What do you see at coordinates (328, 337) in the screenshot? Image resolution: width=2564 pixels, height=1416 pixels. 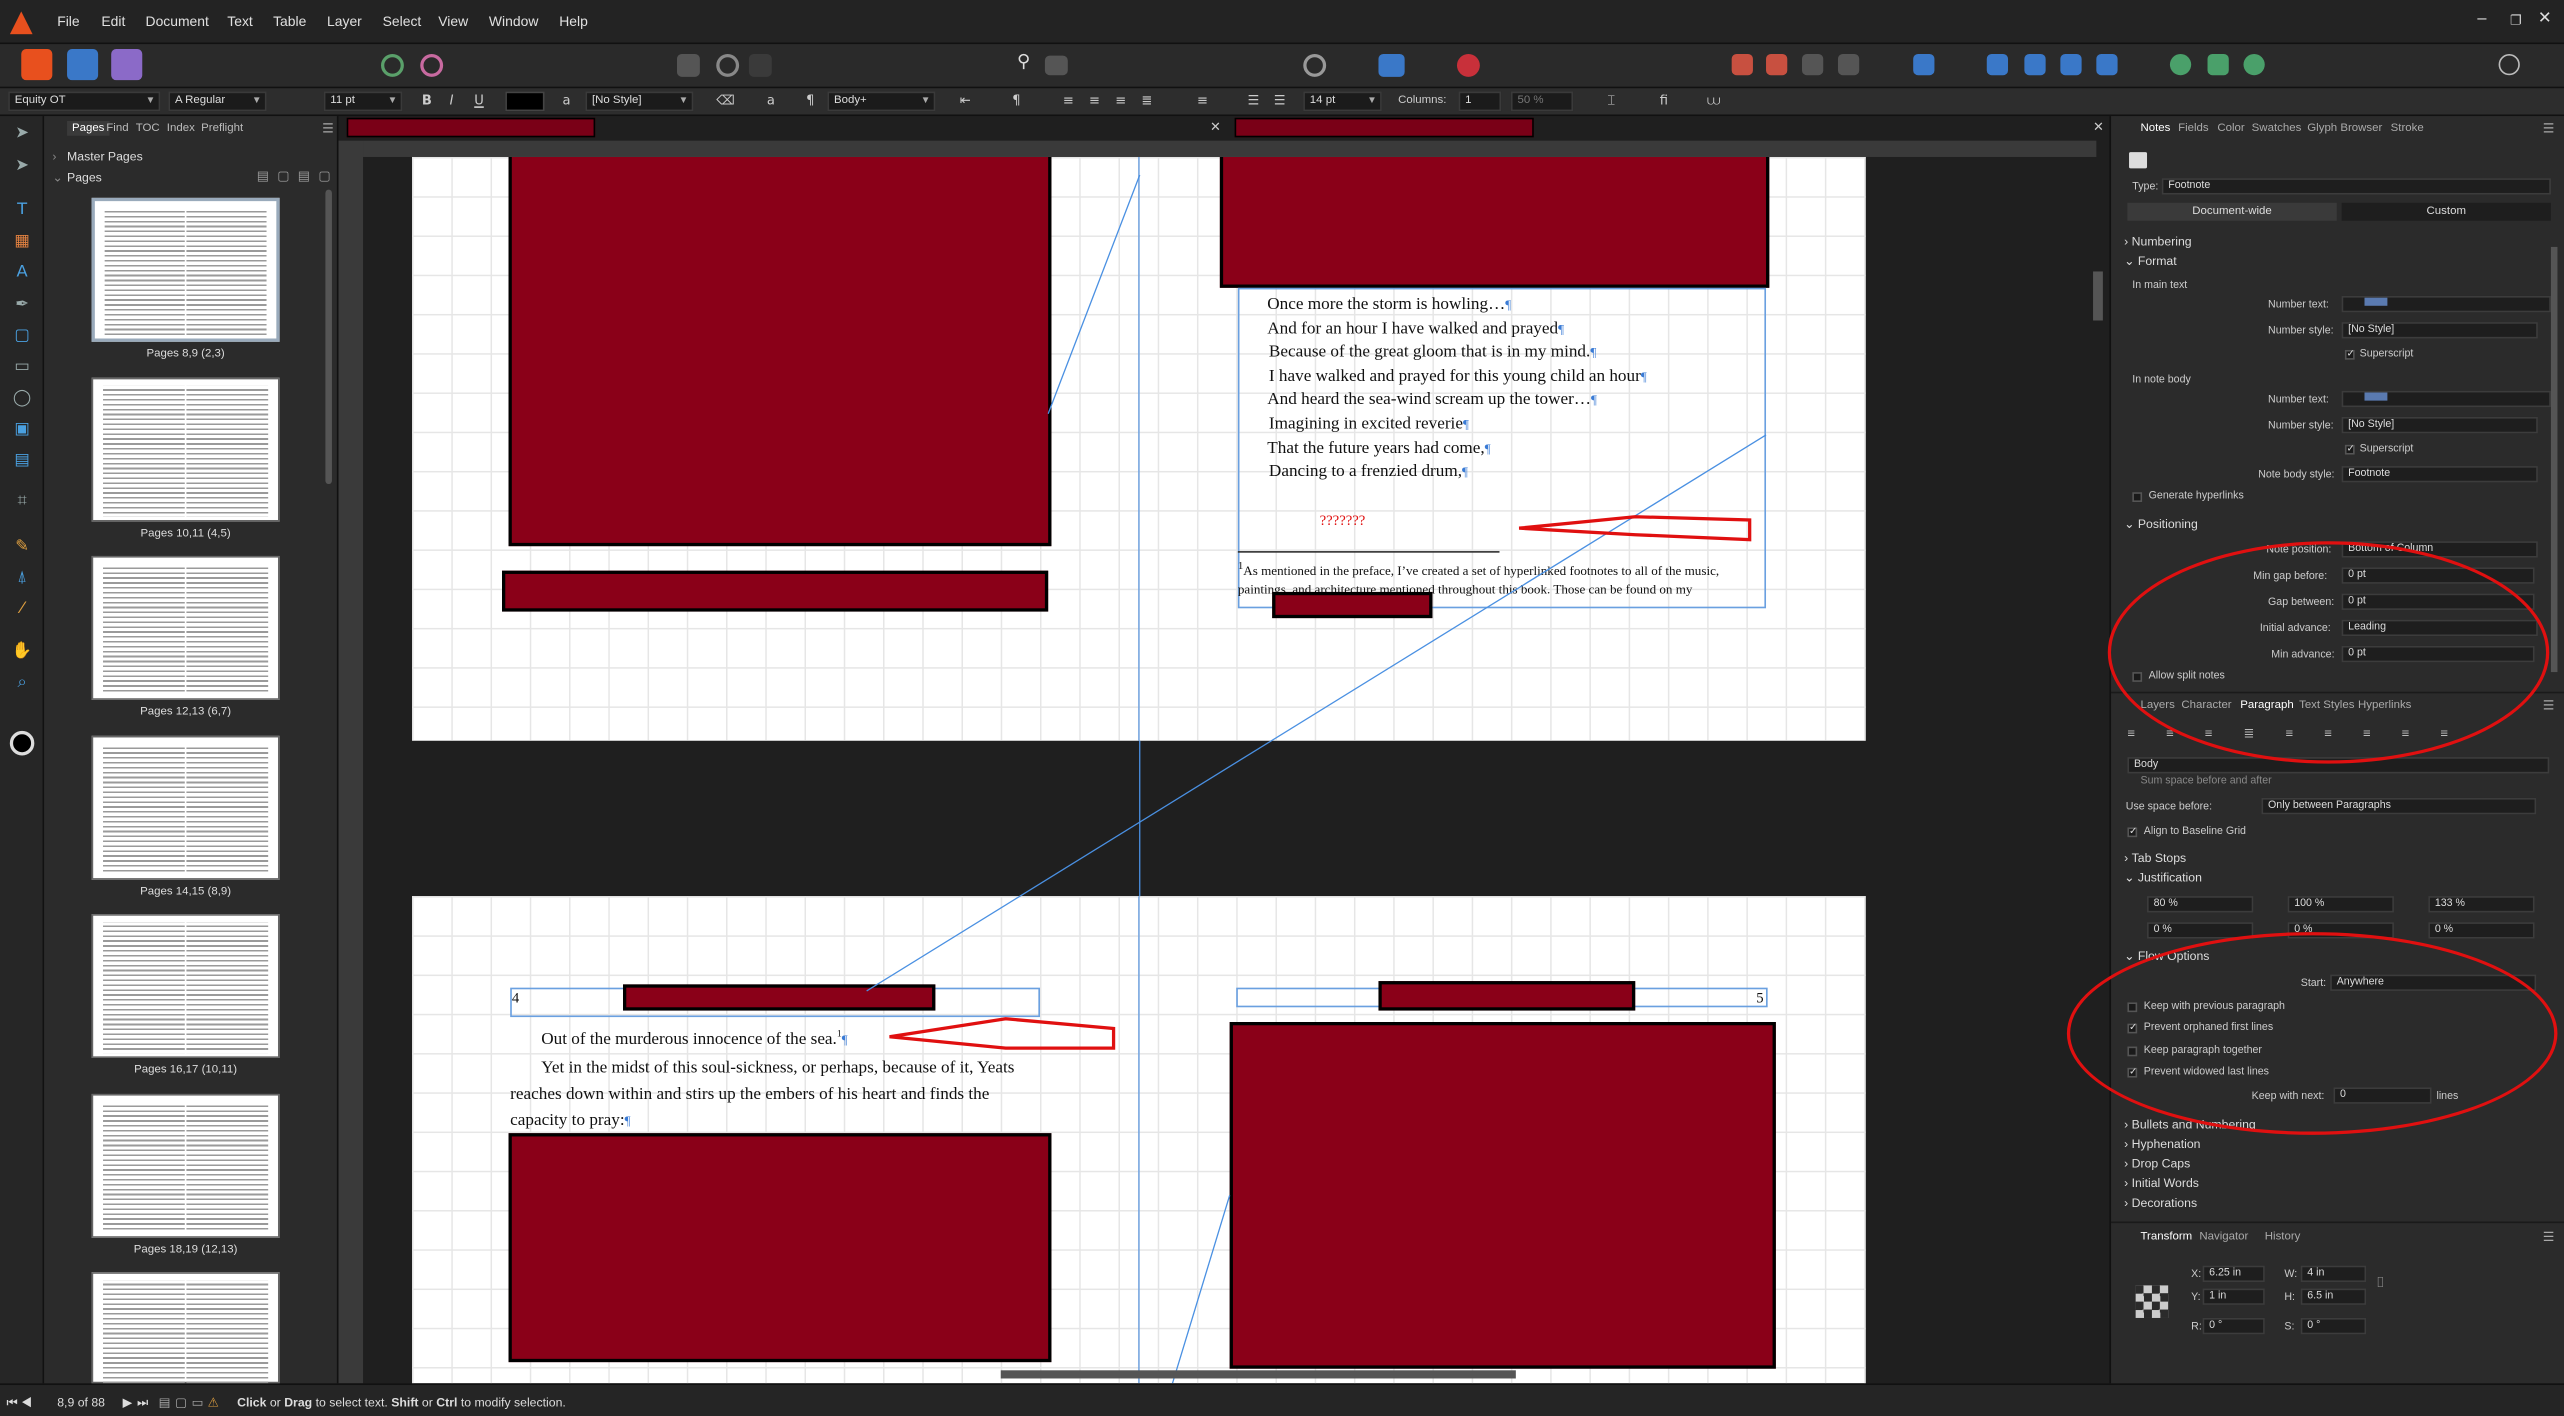 I see `pages-scrollbar` at bounding box center [328, 337].